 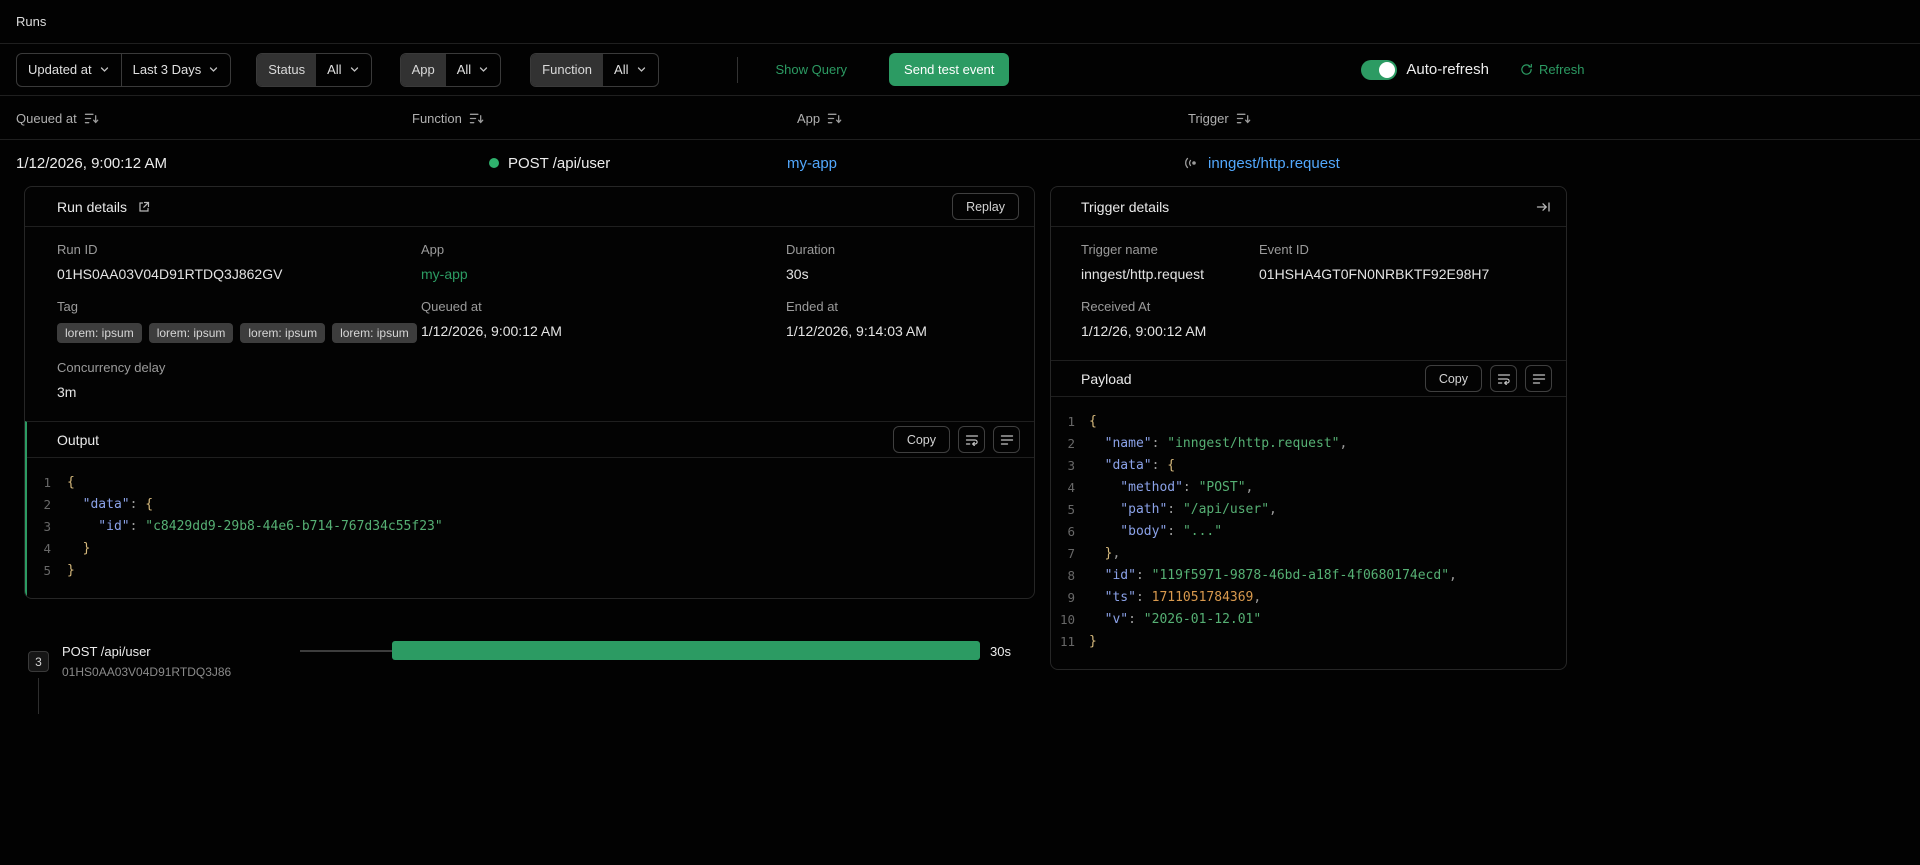 I want to click on code-content: }, so click(x=71, y=570).